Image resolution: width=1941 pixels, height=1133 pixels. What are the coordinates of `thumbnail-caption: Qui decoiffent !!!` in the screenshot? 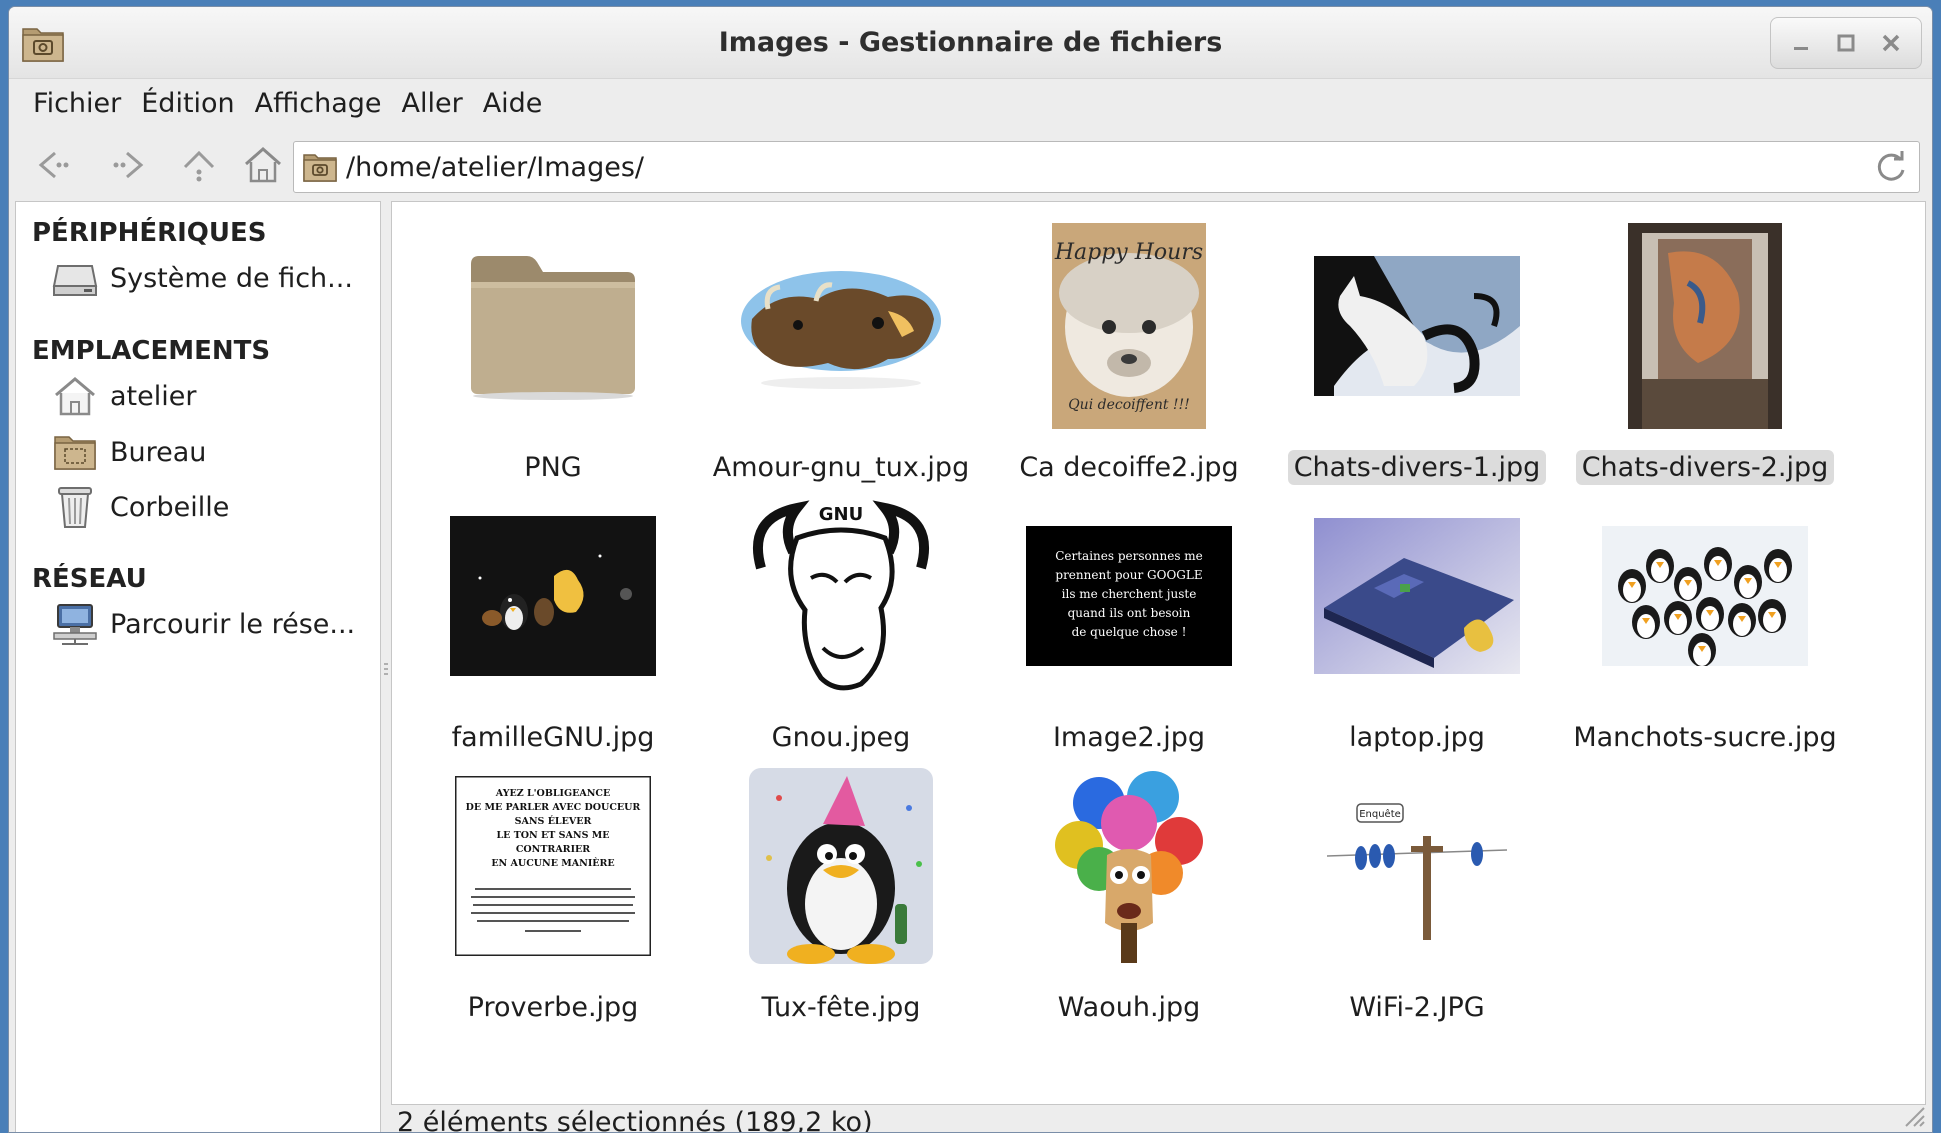 It's located at (1129, 405).